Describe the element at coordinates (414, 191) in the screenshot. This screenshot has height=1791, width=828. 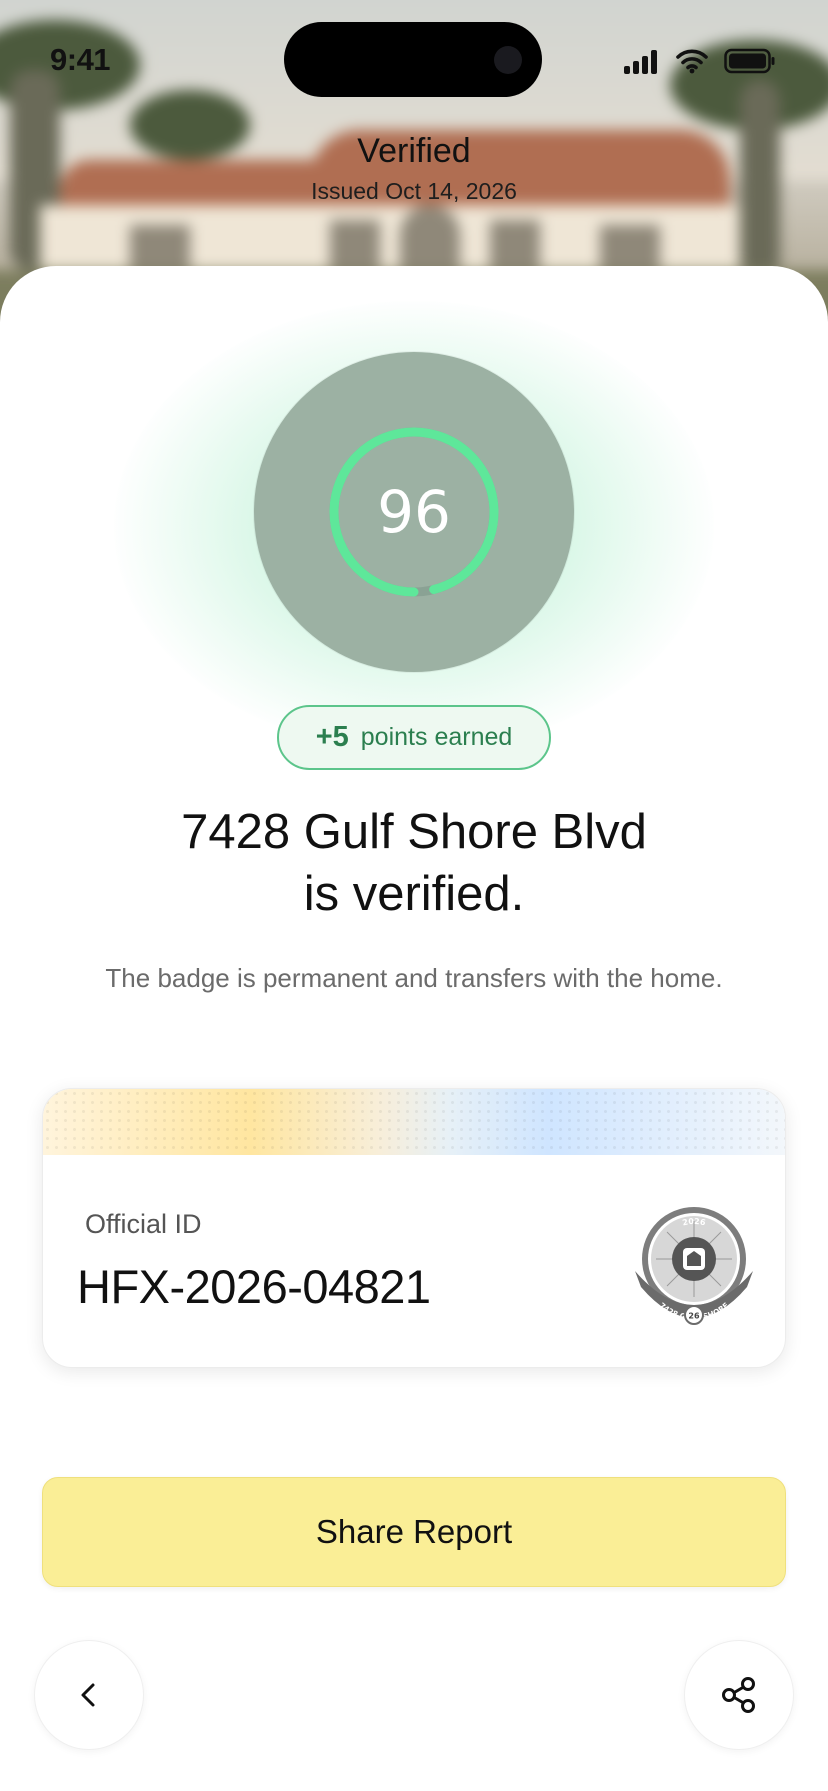
I see `issued-date: Issued Oct 14, 2026` at that location.